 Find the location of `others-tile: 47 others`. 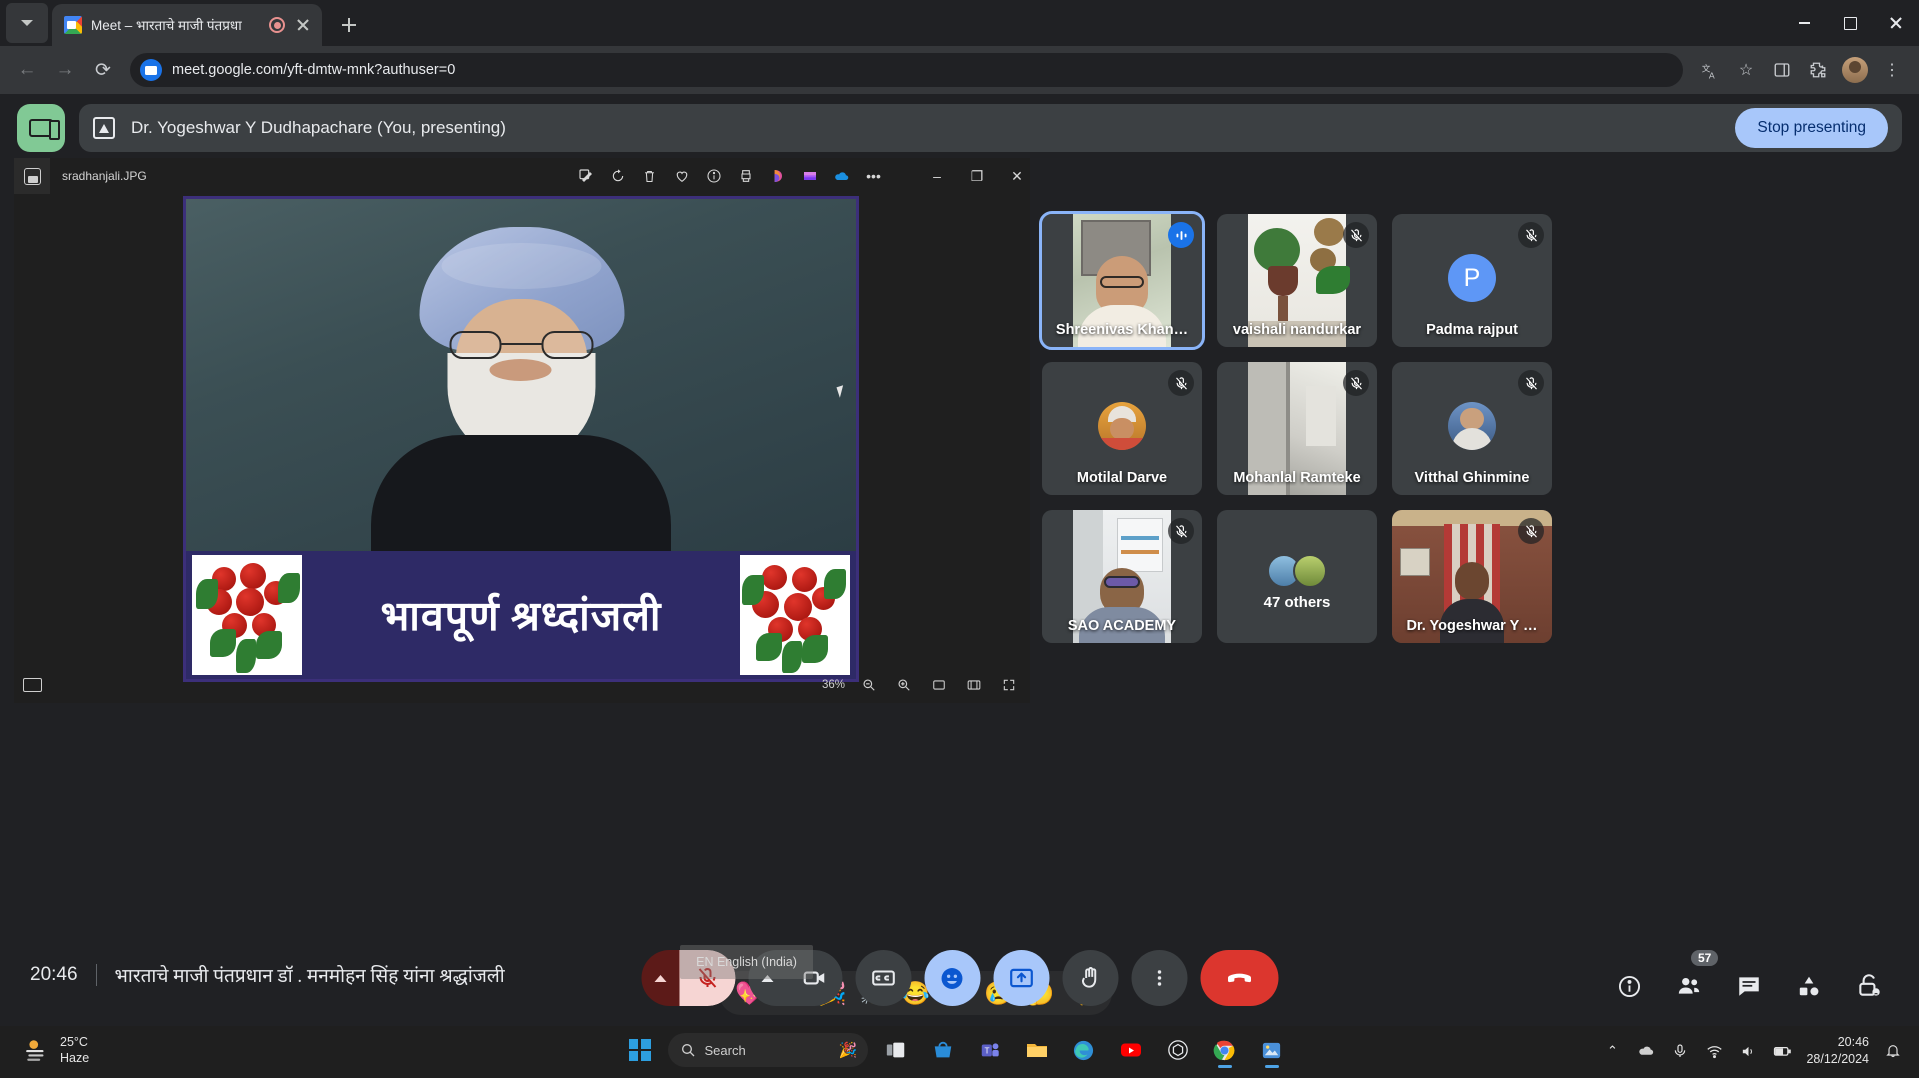

others-tile: 47 others is located at coordinates (1297, 576).